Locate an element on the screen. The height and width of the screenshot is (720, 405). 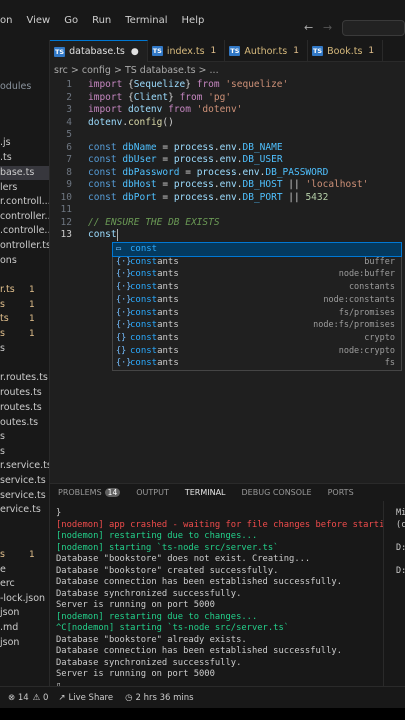
command-center-search is located at coordinates (373, 28).